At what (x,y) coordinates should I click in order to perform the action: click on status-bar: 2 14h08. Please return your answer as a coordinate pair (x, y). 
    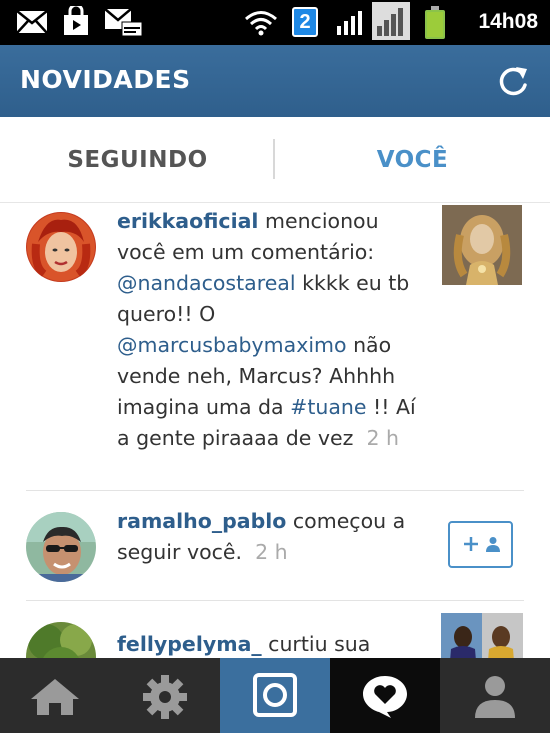
    Looking at the image, I should click on (275, 22).